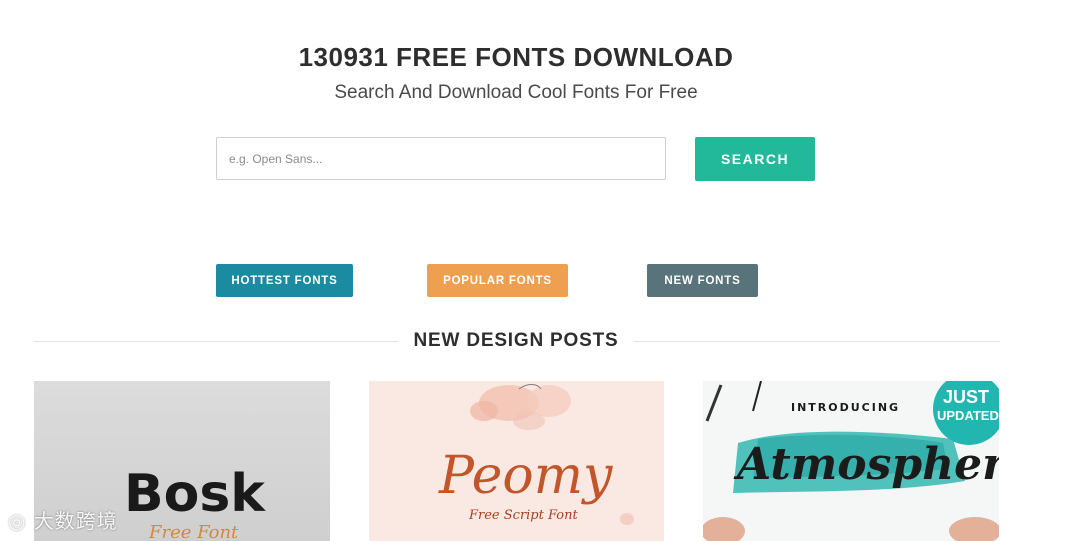 This screenshot has height=541, width=1080. What do you see at coordinates (195, 494) in the screenshot?
I see `post-title: Bosk` at bounding box center [195, 494].